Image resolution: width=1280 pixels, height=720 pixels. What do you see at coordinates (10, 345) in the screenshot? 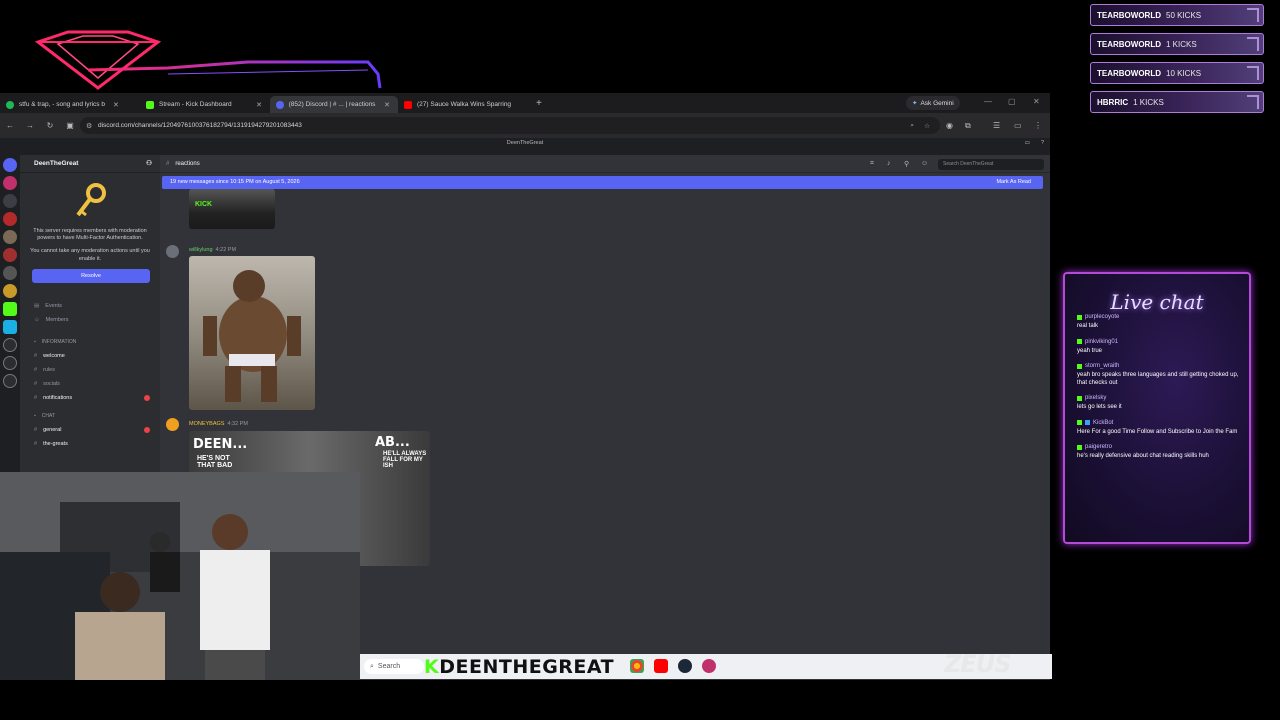
I see `explore-icon` at bounding box center [10, 345].